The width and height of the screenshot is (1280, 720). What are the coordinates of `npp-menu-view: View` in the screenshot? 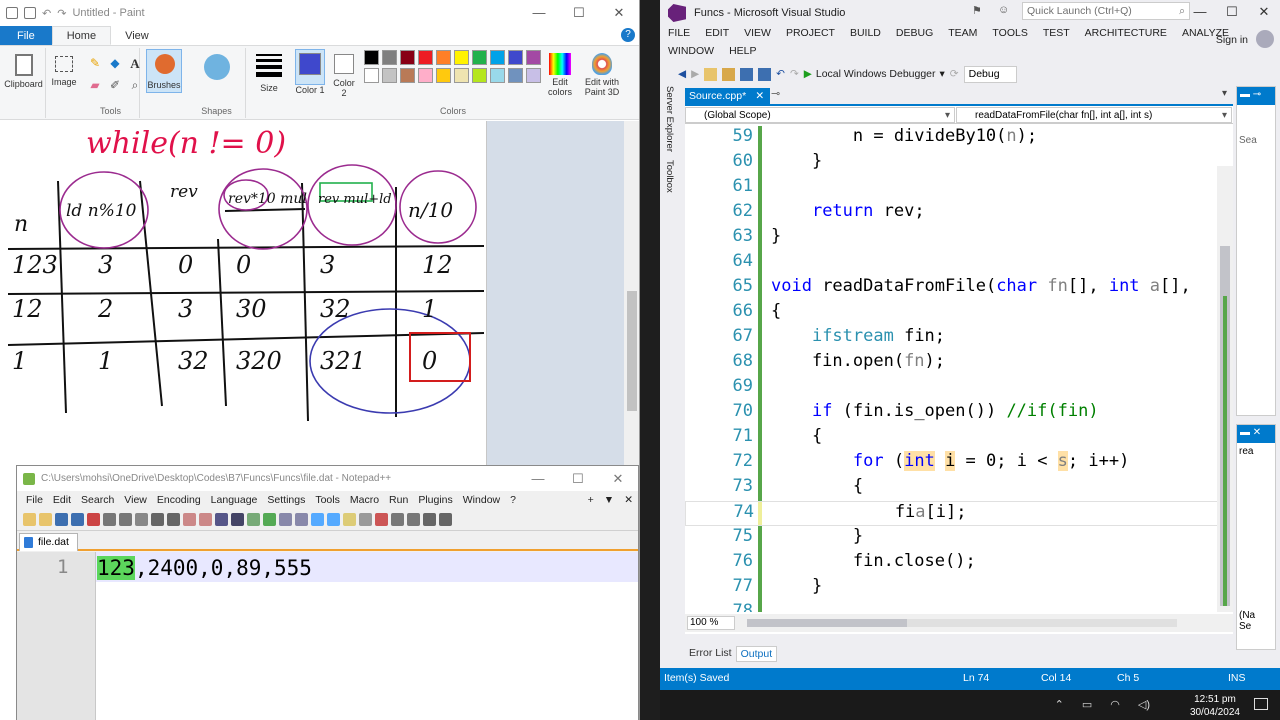 It's located at (135, 500).